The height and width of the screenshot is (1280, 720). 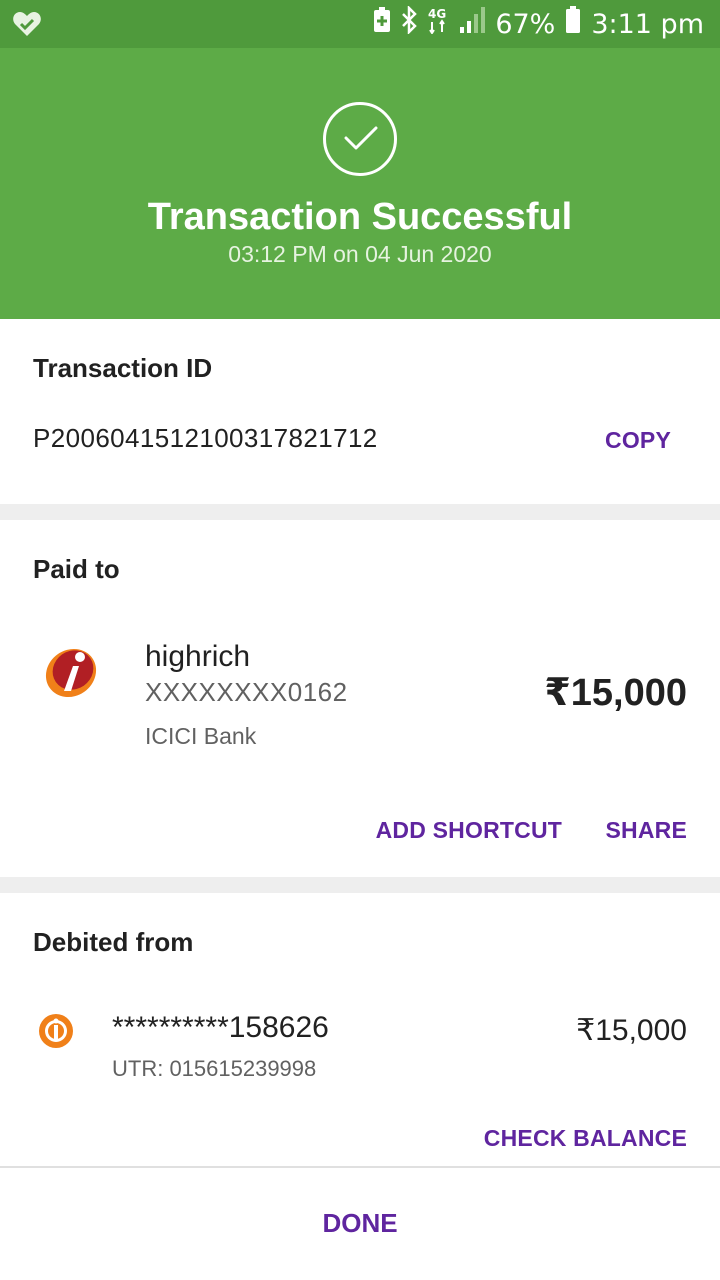 What do you see at coordinates (76, 569) in the screenshot?
I see `paid-to-label: Paid to` at bounding box center [76, 569].